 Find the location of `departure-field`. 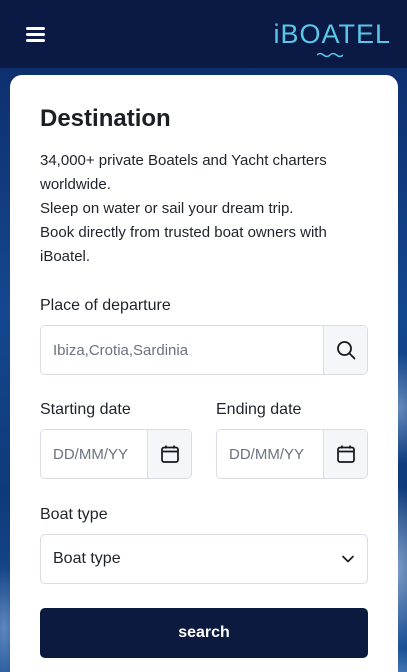

departure-field is located at coordinates (204, 350).